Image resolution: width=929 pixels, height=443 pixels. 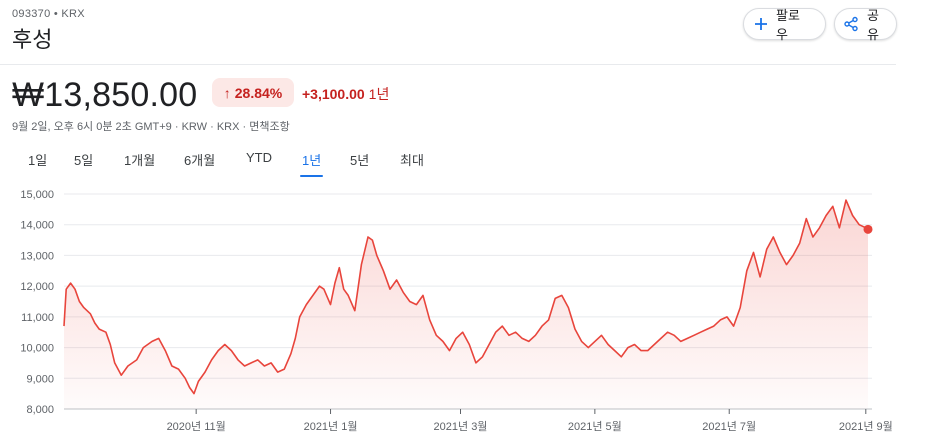 What do you see at coordinates (227, 92) in the screenshot?
I see `arrow-up-icon: ↑` at bounding box center [227, 92].